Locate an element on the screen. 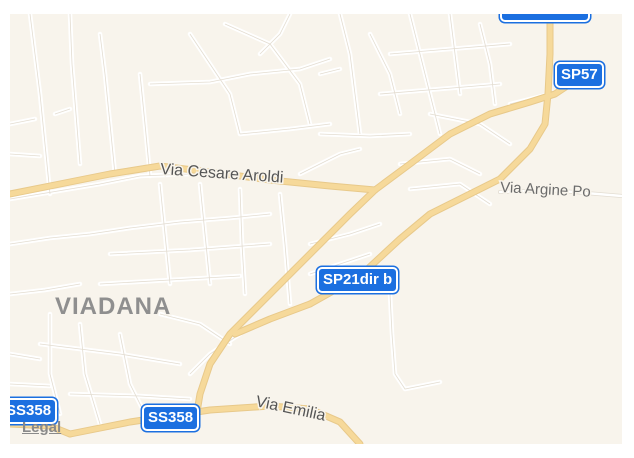  street-label-via-emilia: Via Emilia is located at coordinates (290, 408).